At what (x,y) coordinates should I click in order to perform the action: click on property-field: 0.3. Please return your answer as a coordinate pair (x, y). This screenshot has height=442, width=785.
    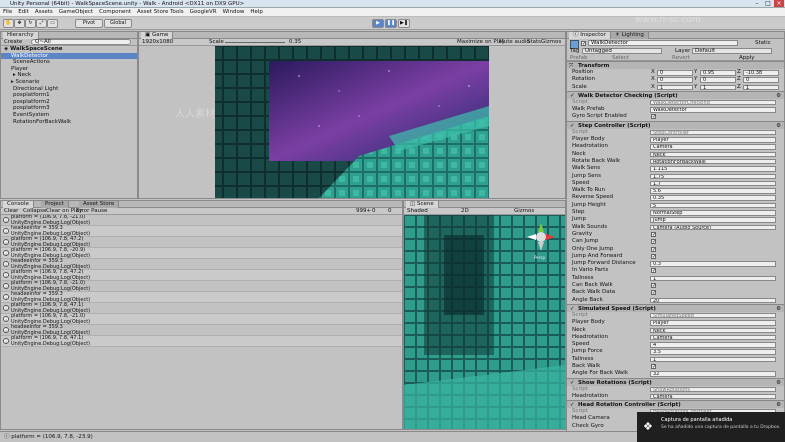
    Looking at the image, I should click on (713, 264).